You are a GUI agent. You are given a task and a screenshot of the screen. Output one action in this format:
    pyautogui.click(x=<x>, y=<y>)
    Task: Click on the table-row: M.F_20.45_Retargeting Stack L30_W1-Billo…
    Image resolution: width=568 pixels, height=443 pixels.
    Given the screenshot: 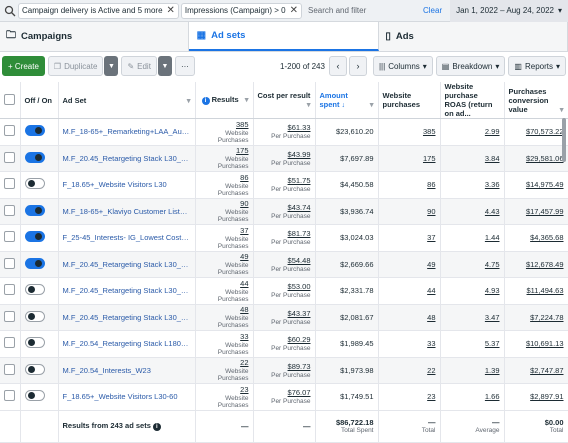 What is the action you would take?
    pyautogui.click(x=284, y=291)
    